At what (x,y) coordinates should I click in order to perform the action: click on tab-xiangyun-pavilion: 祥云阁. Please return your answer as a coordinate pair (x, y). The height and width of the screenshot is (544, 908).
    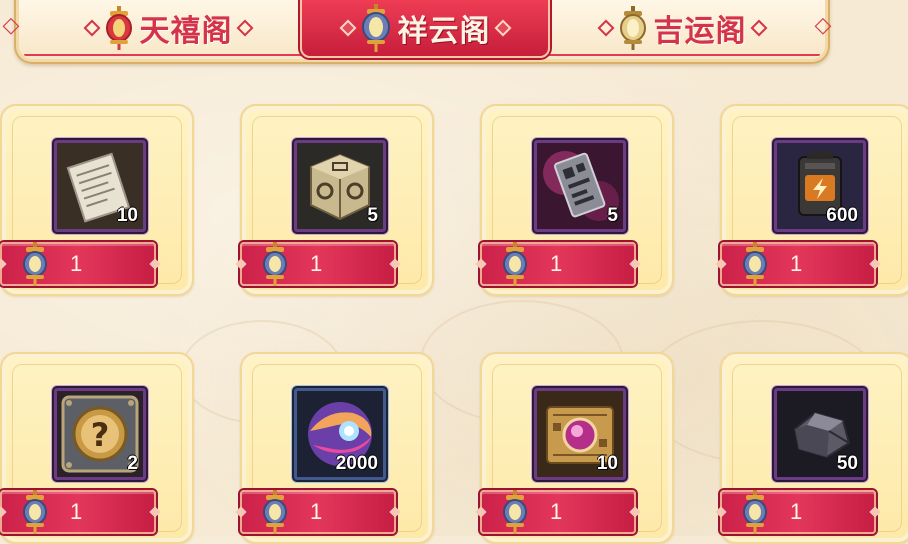
    Looking at the image, I should click on (425, 29).